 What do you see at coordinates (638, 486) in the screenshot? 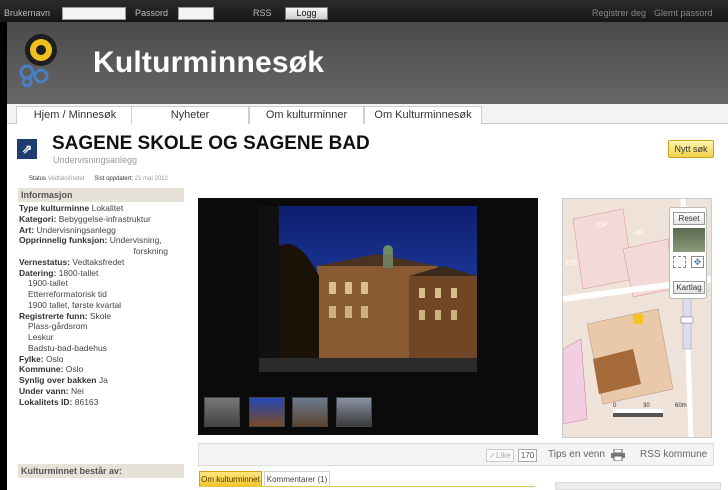
I see `side-box` at bounding box center [638, 486].